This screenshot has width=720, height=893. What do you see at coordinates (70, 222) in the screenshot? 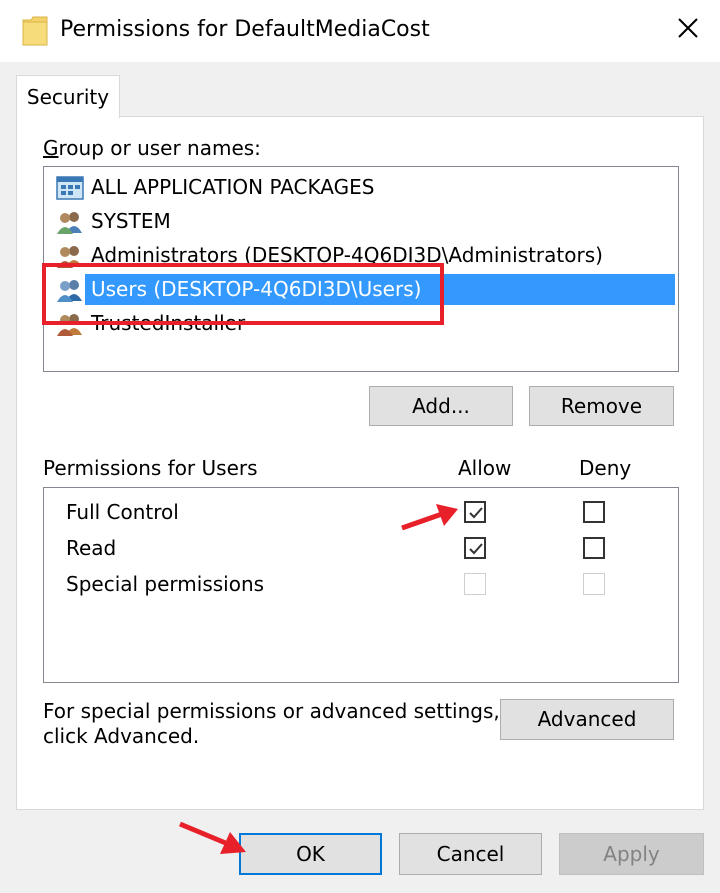
I see `users-icon` at bounding box center [70, 222].